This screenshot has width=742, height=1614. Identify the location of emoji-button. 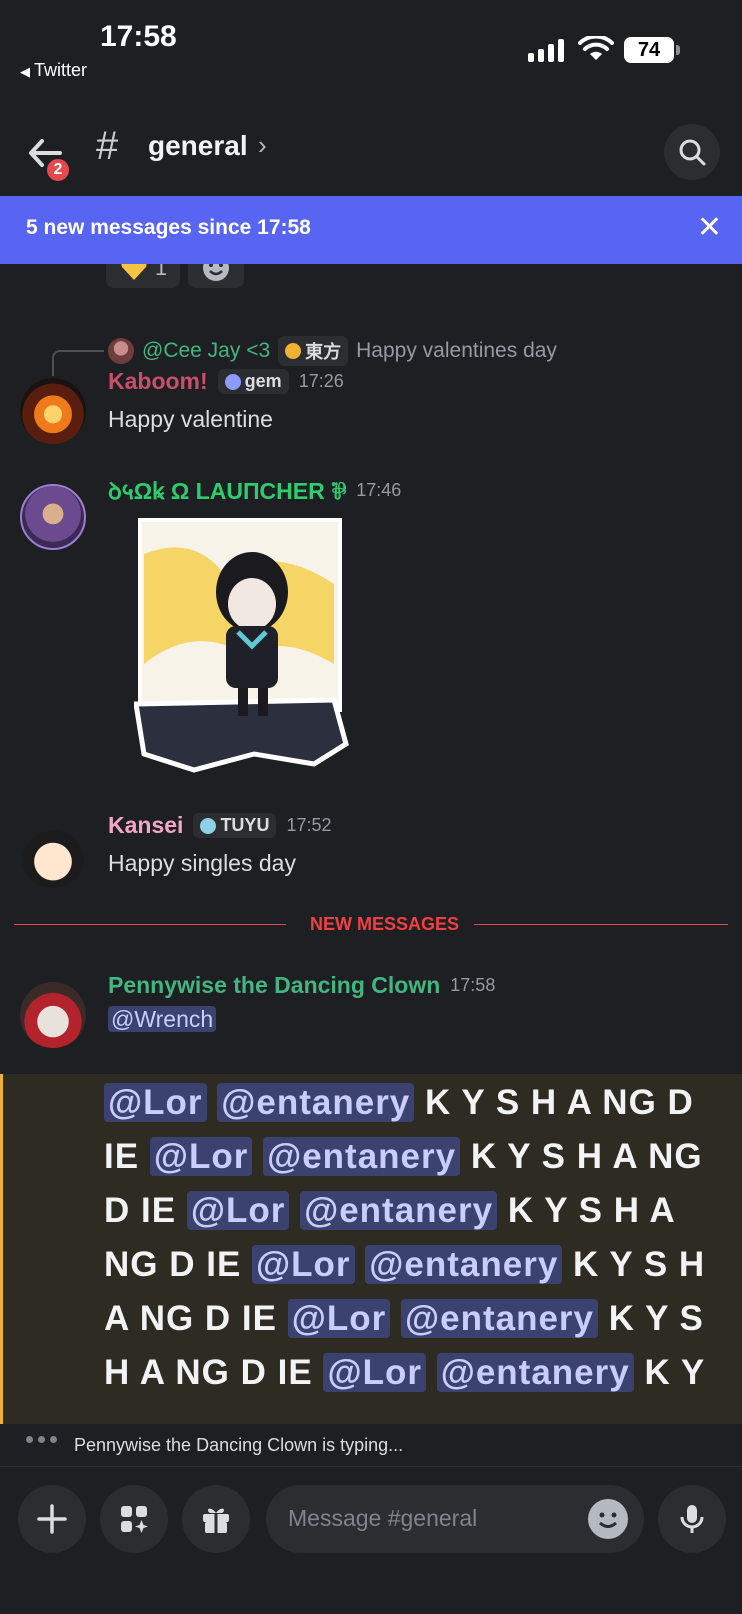
(608, 1519).